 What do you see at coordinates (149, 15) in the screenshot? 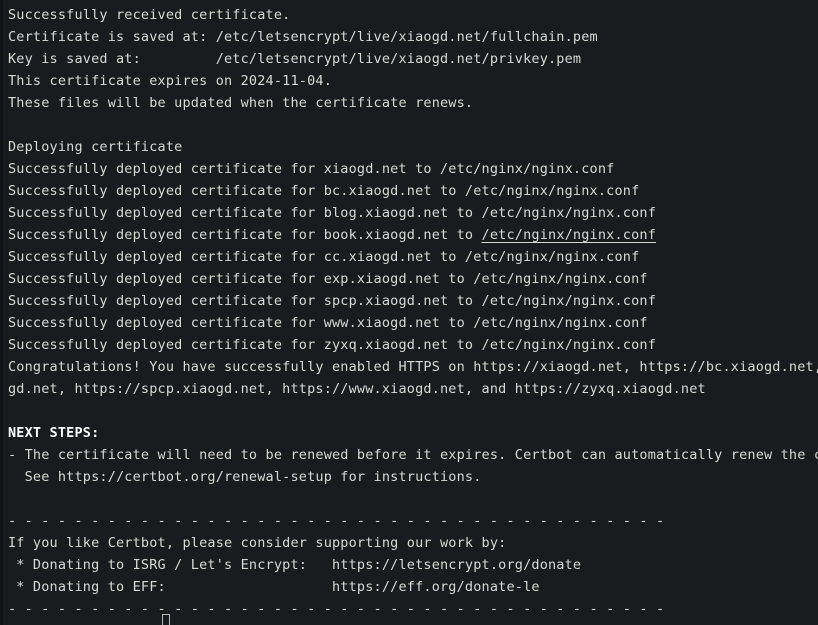
I see `terminal-line: Successfully received certificate.` at bounding box center [149, 15].